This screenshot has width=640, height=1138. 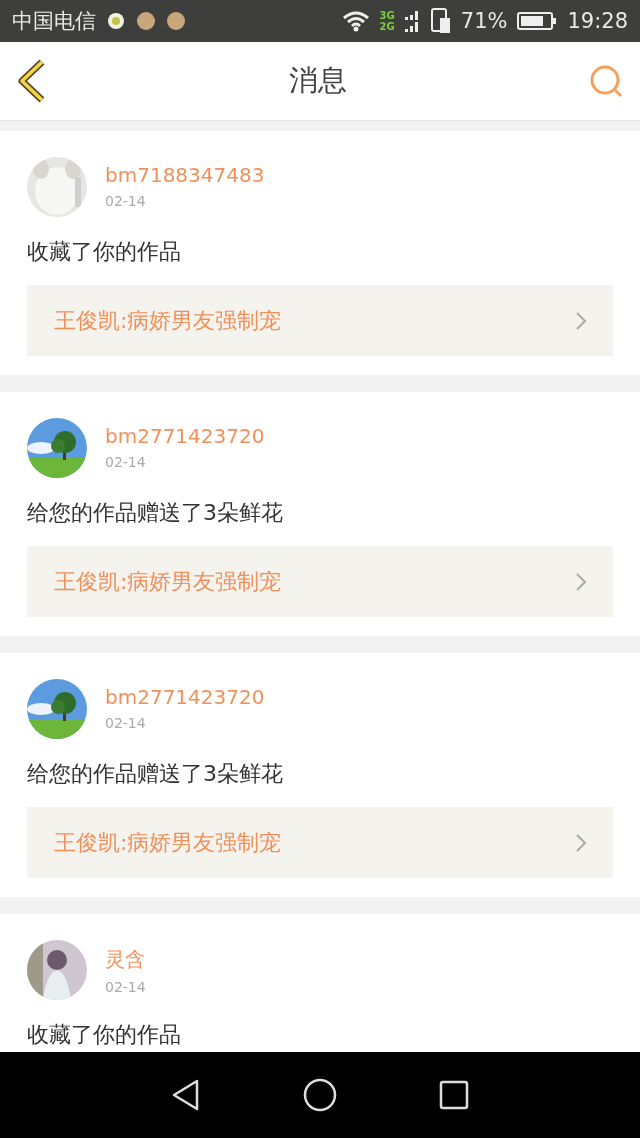 What do you see at coordinates (318, 80) in the screenshot?
I see `page-title: 消息` at bounding box center [318, 80].